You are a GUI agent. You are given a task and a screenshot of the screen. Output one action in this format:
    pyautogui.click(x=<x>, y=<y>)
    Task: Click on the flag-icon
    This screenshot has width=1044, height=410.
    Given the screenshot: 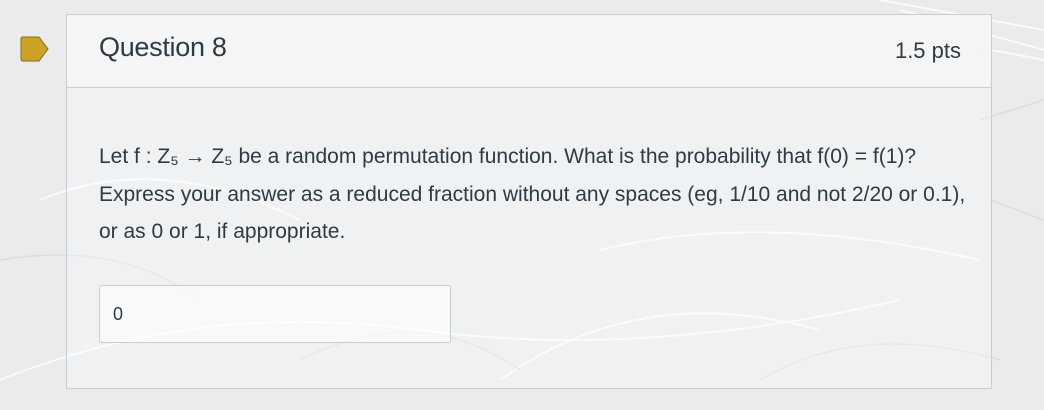 What is the action you would take?
    pyautogui.click(x=34, y=49)
    